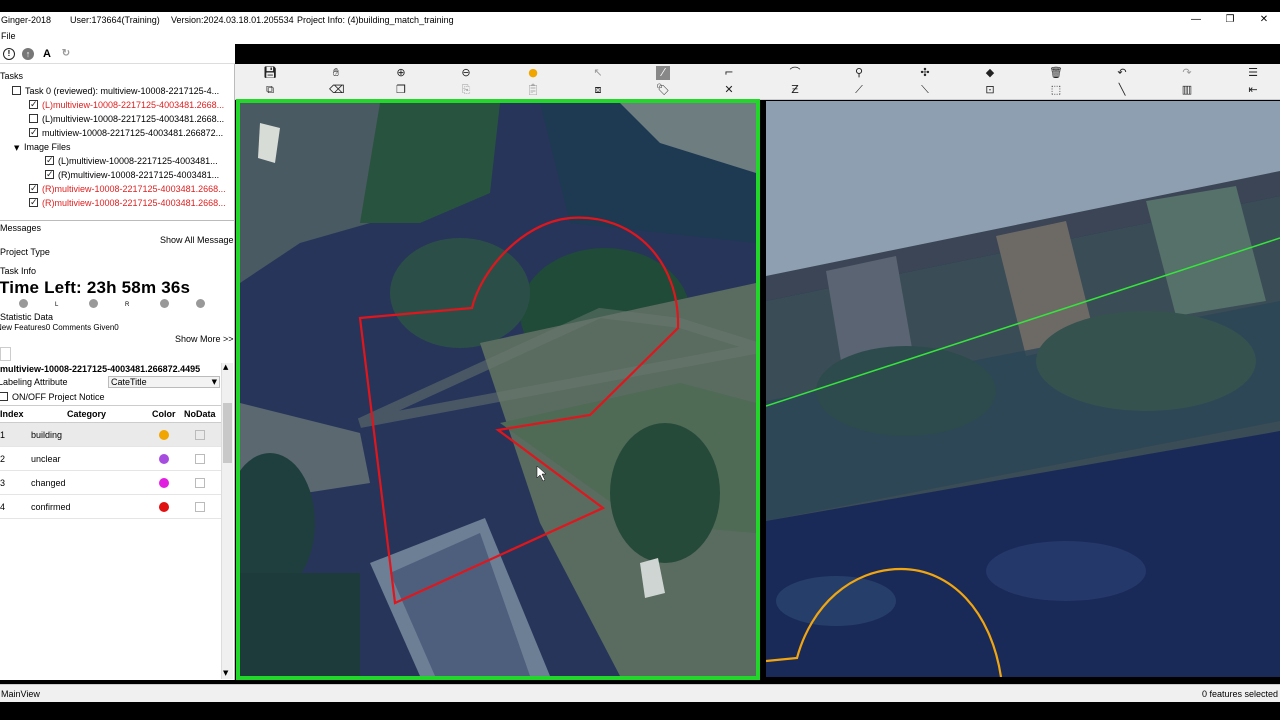 This screenshot has width=1280, height=720. Describe the element at coordinates (795, 90) in the screenshot. I see `split-icon: Ƶ` at that location.